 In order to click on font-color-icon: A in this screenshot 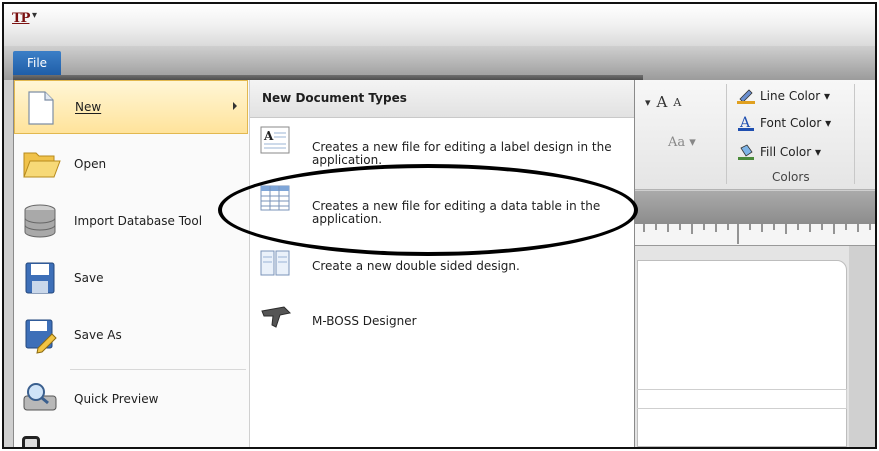, I will do `click(746, 123)`.